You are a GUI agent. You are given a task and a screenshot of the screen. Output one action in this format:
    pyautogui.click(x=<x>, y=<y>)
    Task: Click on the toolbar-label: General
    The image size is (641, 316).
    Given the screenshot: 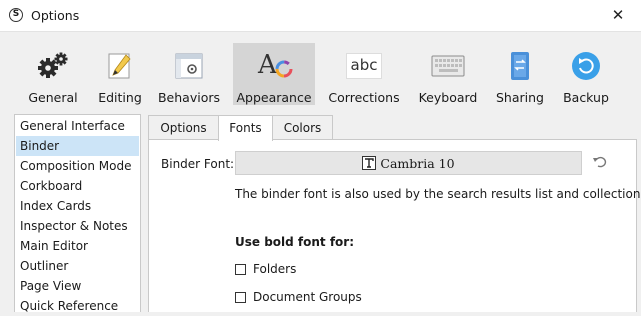 What is the action you would take?
    pyautogui.click(x=53, y=97)
    